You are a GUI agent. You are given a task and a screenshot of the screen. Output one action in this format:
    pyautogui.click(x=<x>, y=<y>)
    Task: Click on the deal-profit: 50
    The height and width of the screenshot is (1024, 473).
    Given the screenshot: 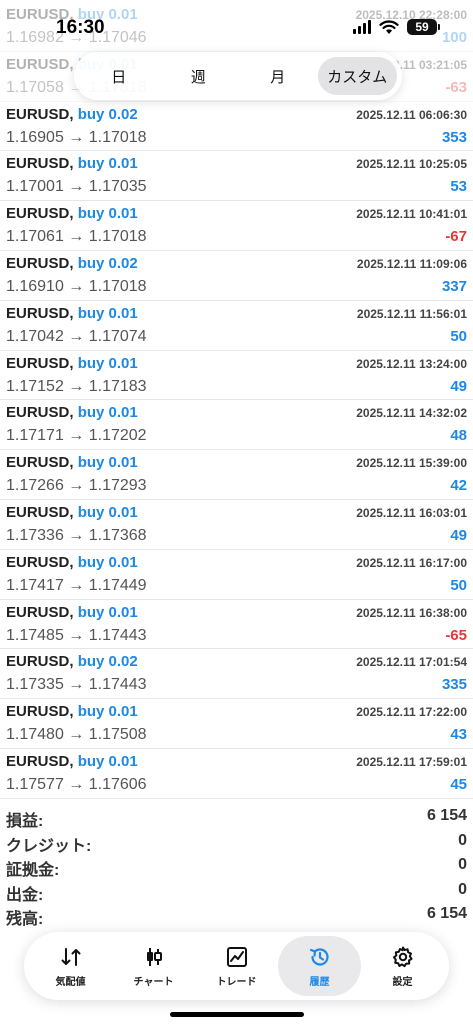 What is the action you would take?
    pyautogui.click(x=458, y=585)
    